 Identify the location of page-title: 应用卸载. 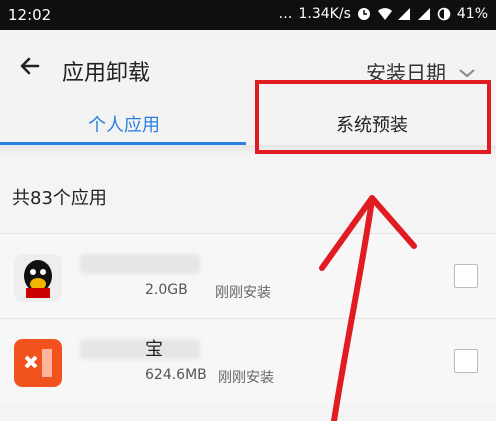
(106, 73).